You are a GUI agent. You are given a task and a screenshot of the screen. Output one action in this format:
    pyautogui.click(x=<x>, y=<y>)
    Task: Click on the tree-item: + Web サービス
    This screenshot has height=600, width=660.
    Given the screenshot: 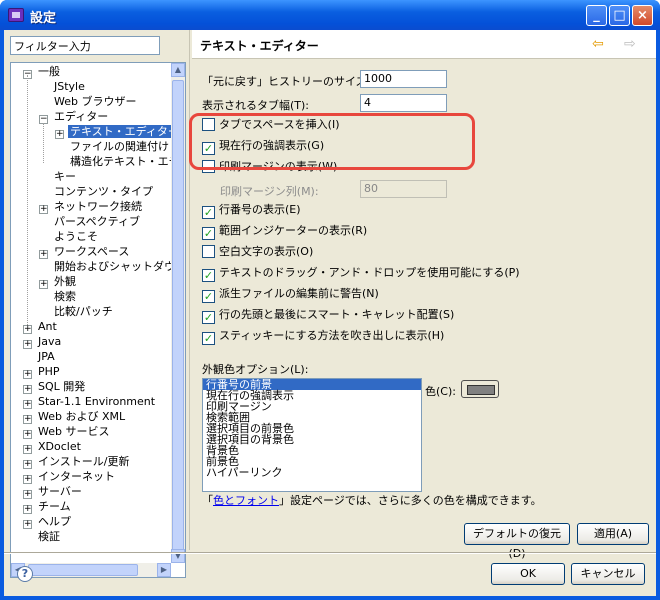 What is the action you would take?
    pyautogui.click(x=67, y=431)
    